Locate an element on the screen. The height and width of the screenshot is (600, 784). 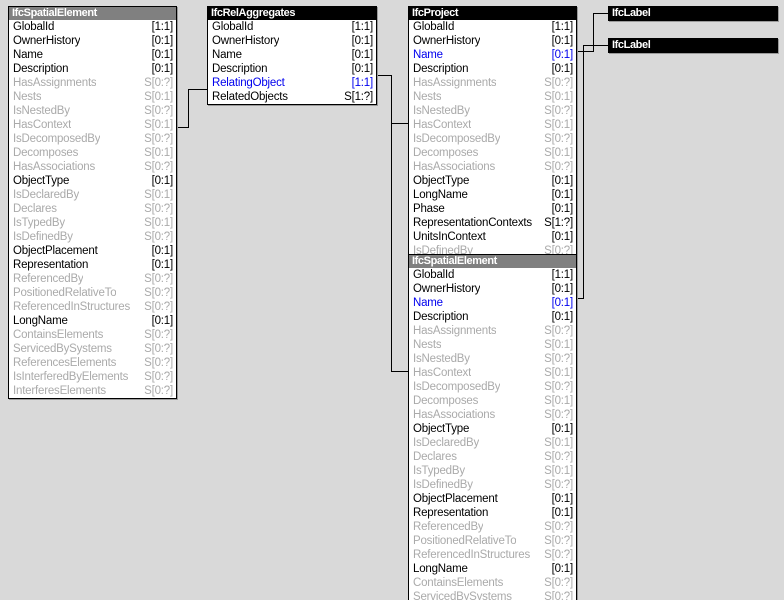
attribute-name: Declares is located at coordinates (35, 209).